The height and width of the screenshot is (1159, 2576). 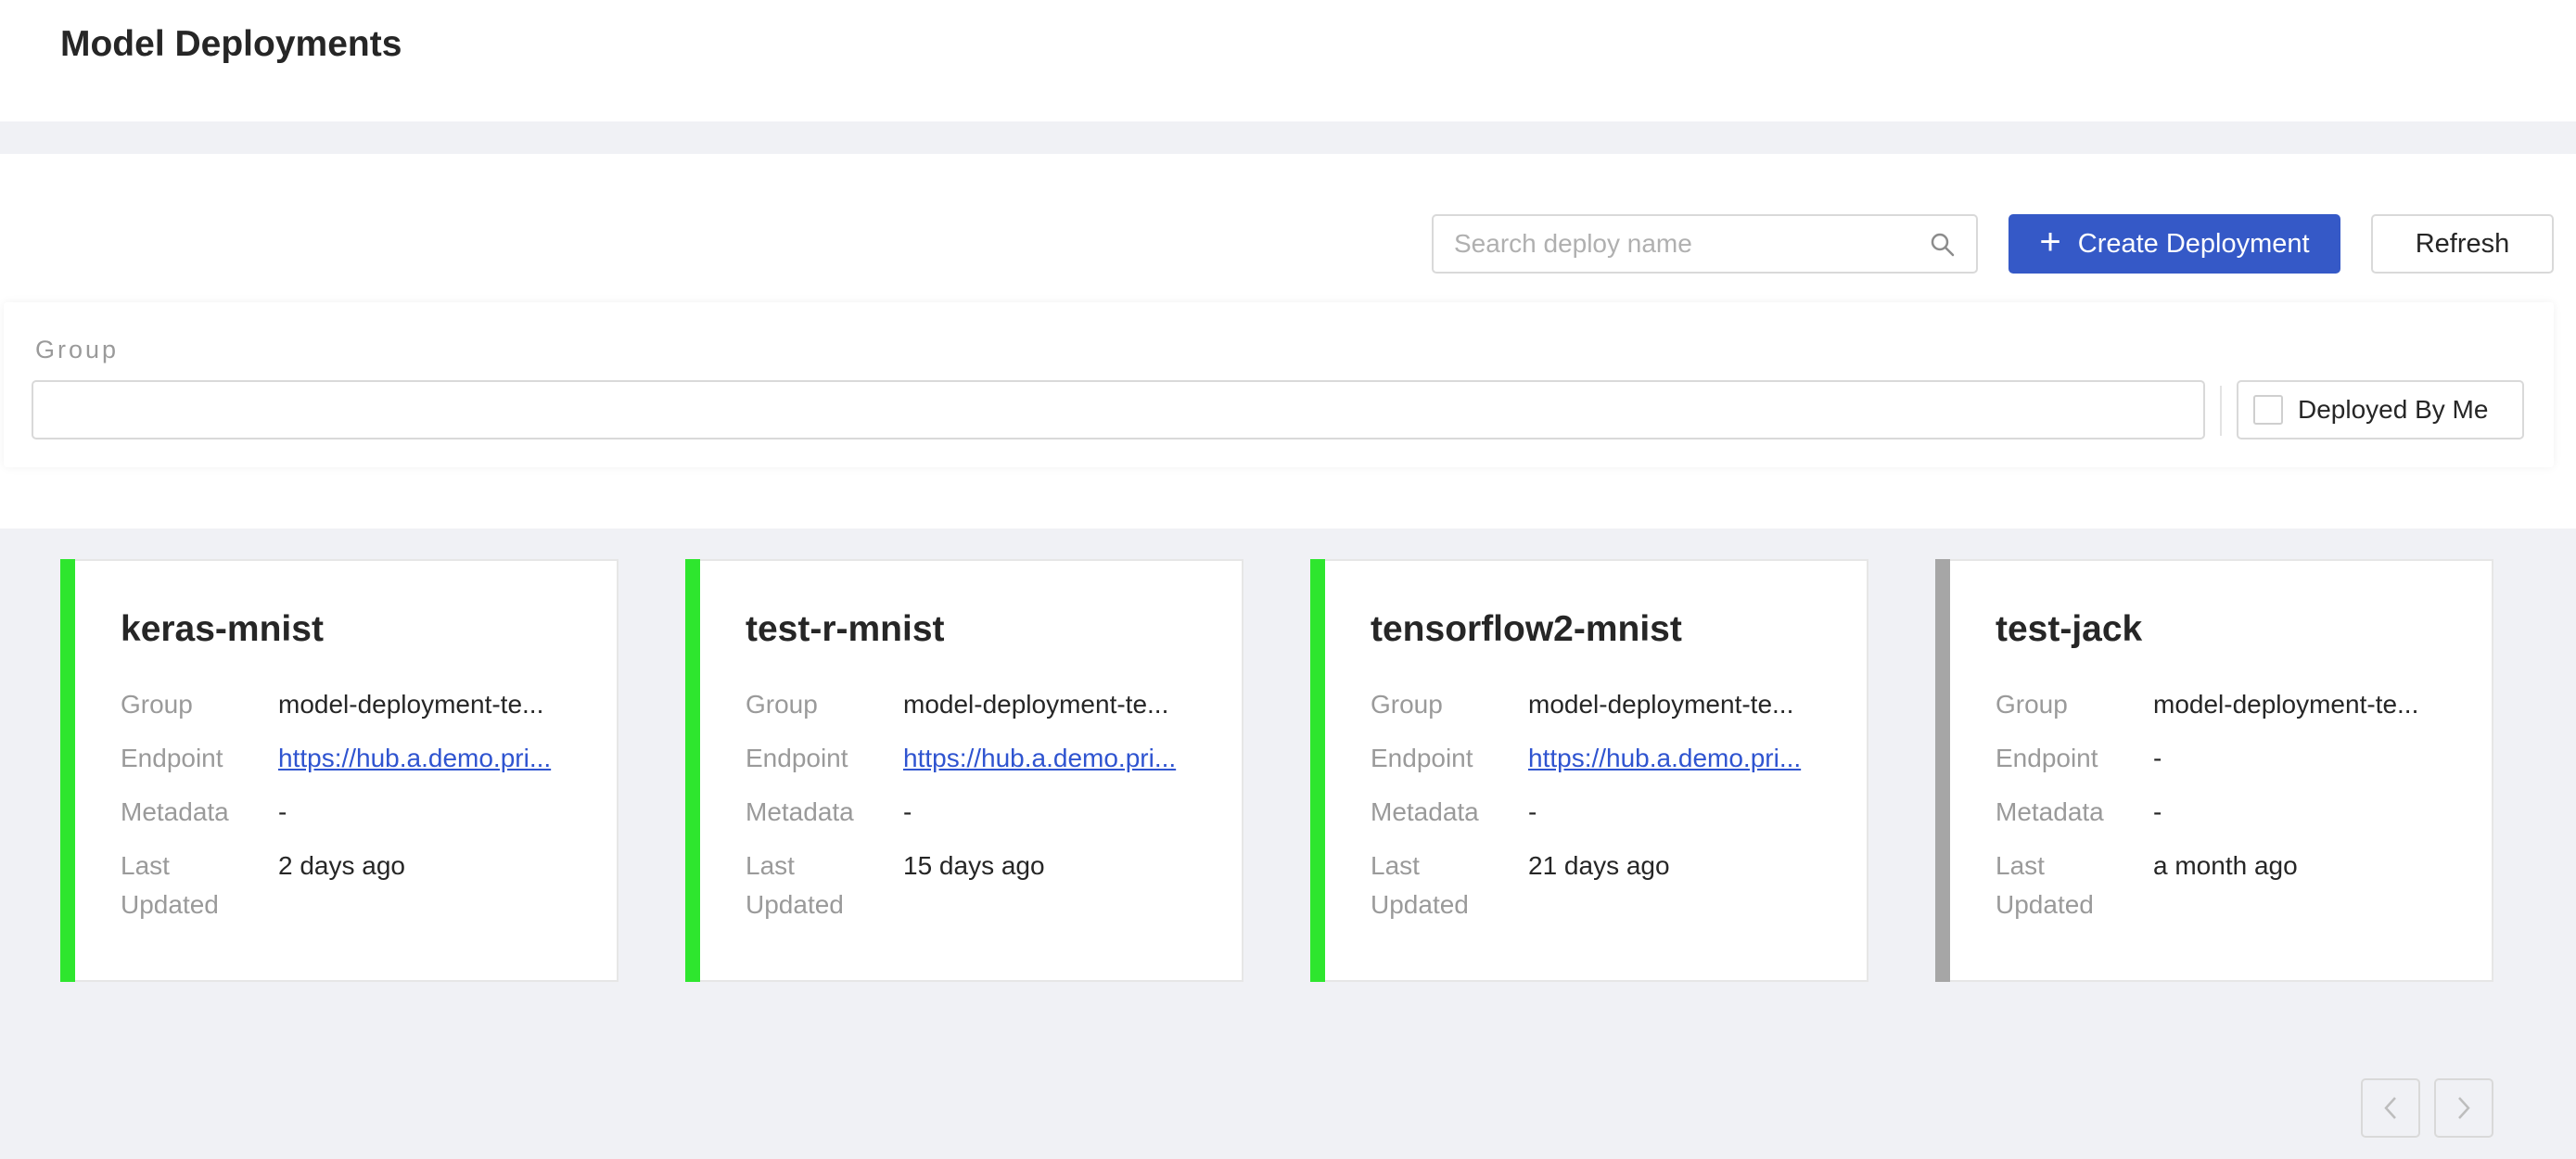 I want to click on last-updated-value: 15 days ago, so click(x=974, y=865).